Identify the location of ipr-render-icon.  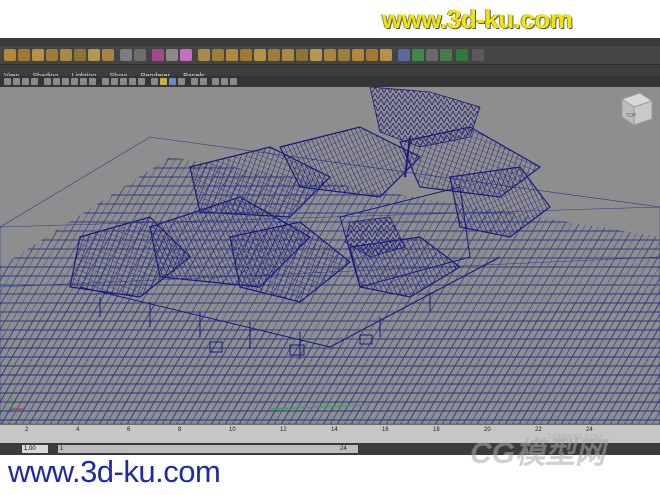
(446, 55).